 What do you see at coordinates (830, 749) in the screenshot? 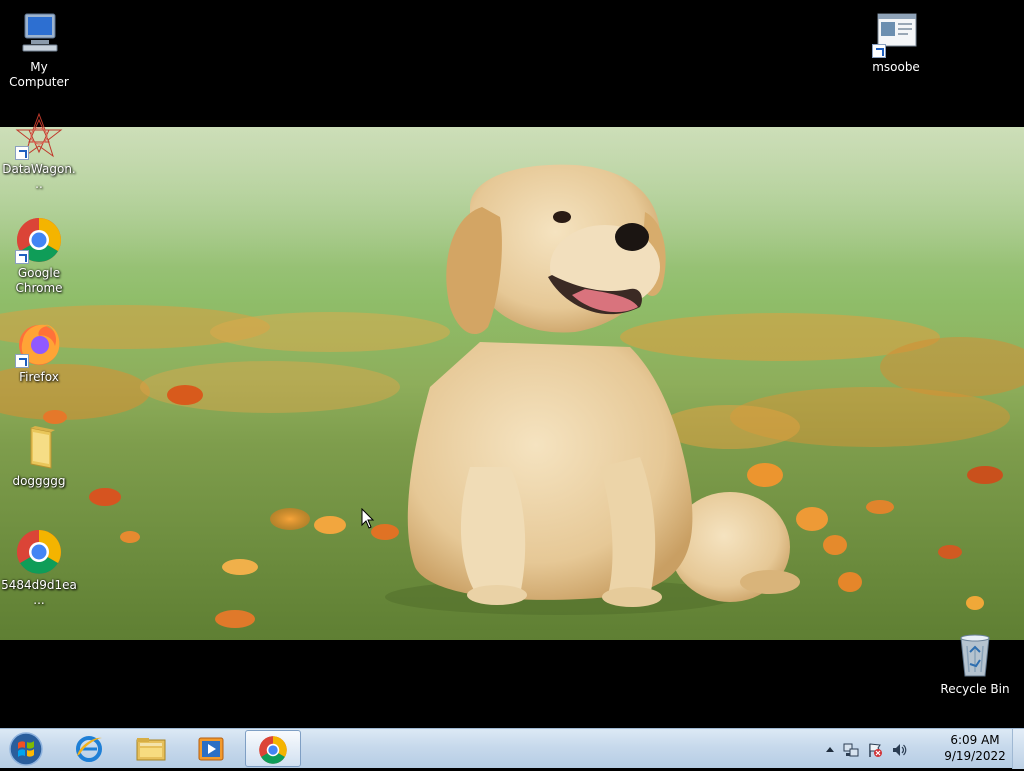
I see `show-hidden-icons-arrow` at bounding box center [830, 749].